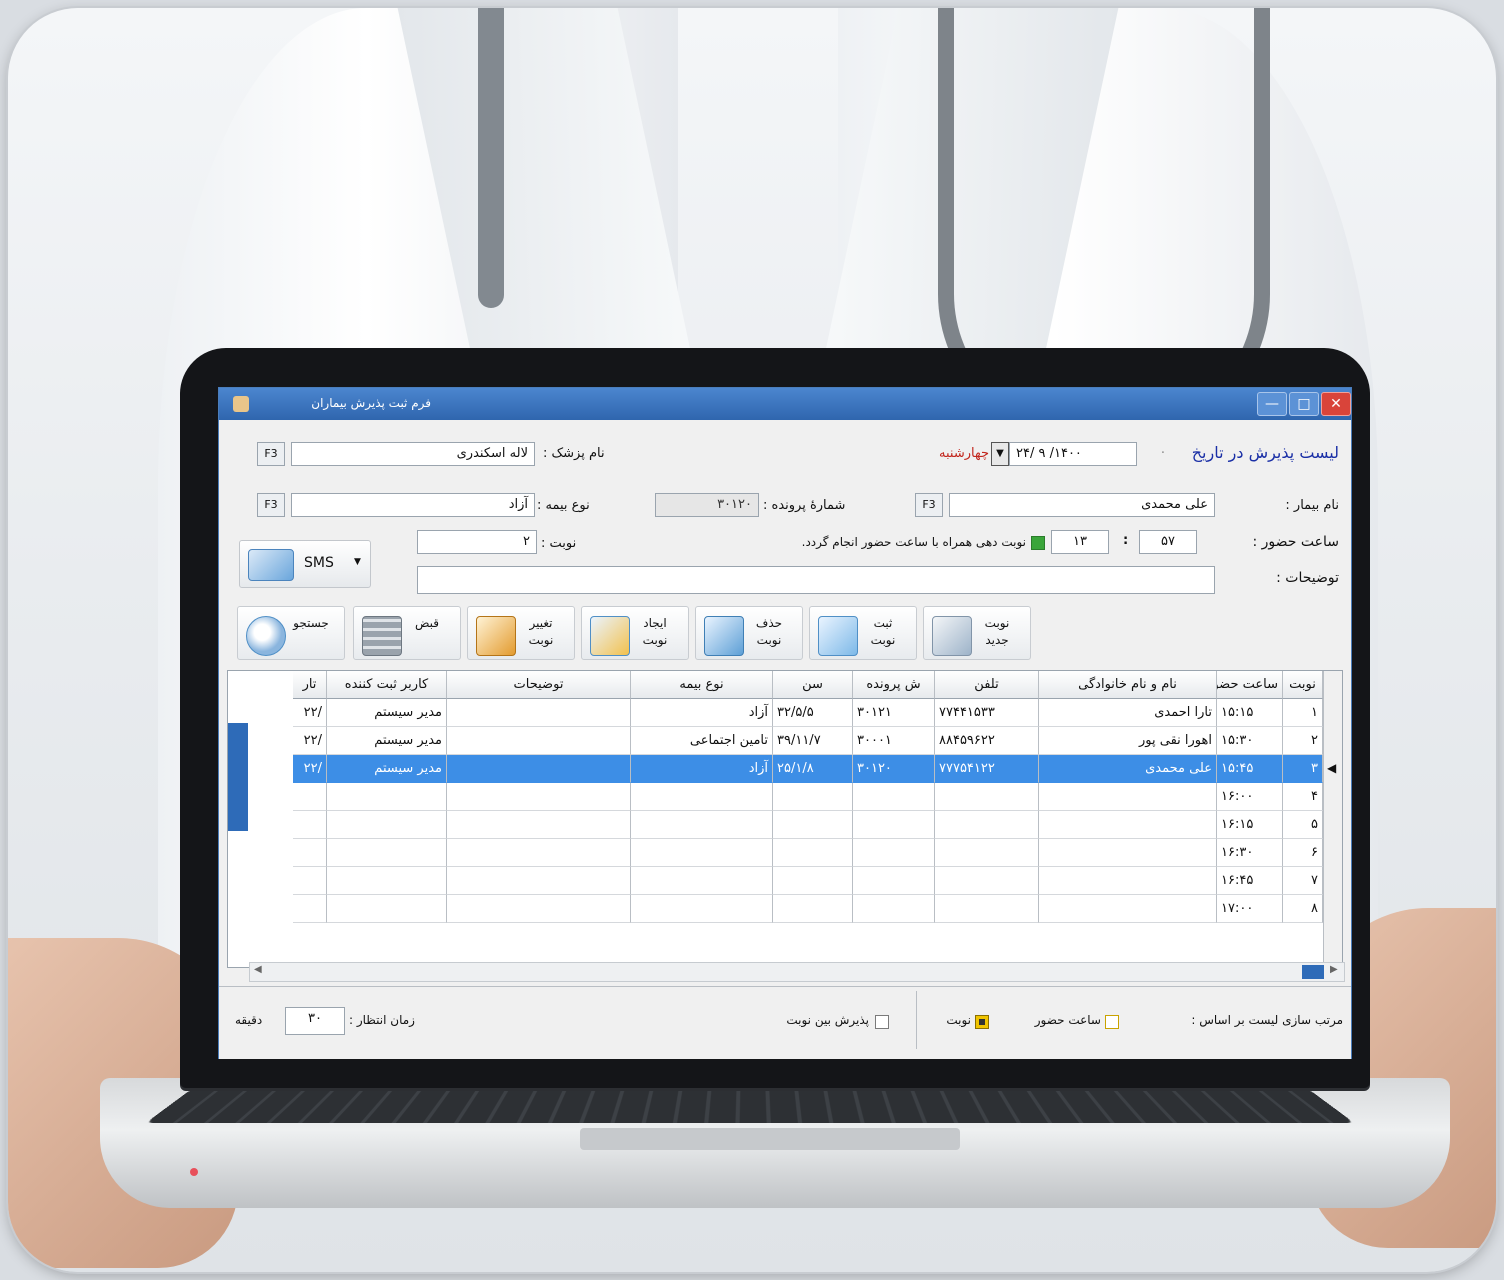 The height and width of the screenshot is (1280, 1504). I want to click on change-turn-button: تغییر نوبت, so click(521, 633).